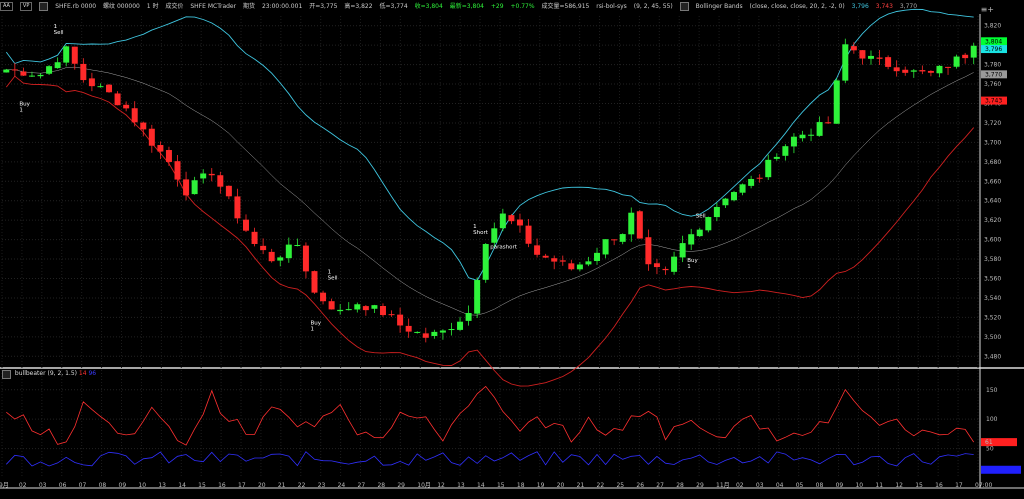  I want to click on indicator-header: bullbeater (9, 2, 1.5) 14 96, so click(49, 374).